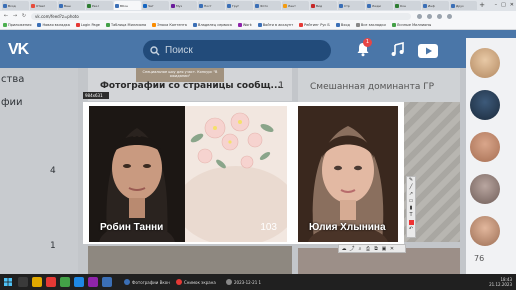  I want to click on bookmark-item: Эпоха Контента, so click(169, 25).